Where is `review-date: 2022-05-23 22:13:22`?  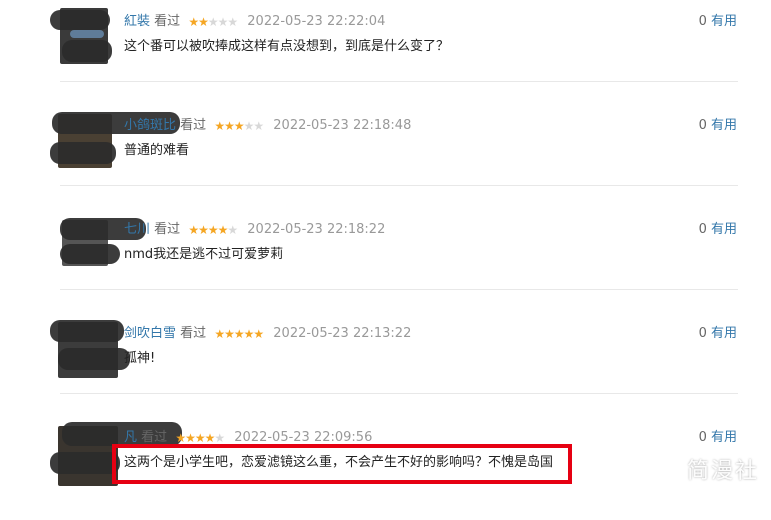 review-date: 2022-05-23 22:13:22 is located at coordinates (342, 333).